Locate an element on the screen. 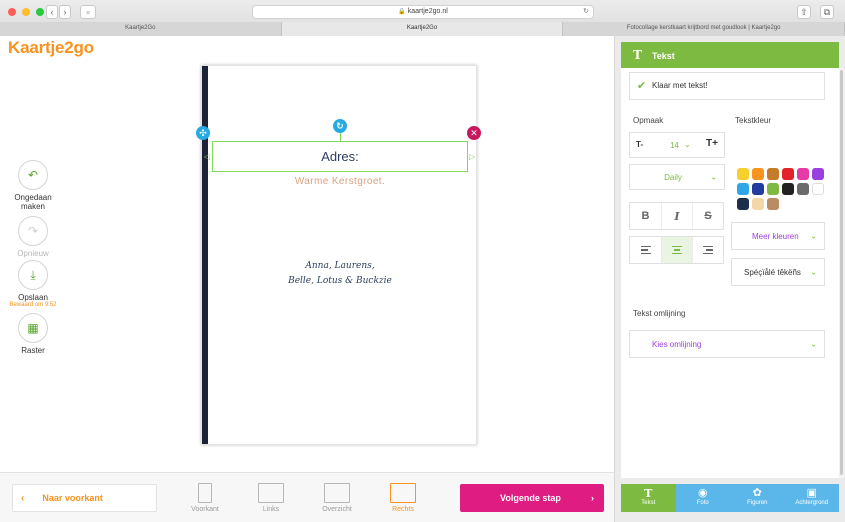 This screenshot has width=845, height=522. save-label: Opslaan is located at coordinates (33, 297).